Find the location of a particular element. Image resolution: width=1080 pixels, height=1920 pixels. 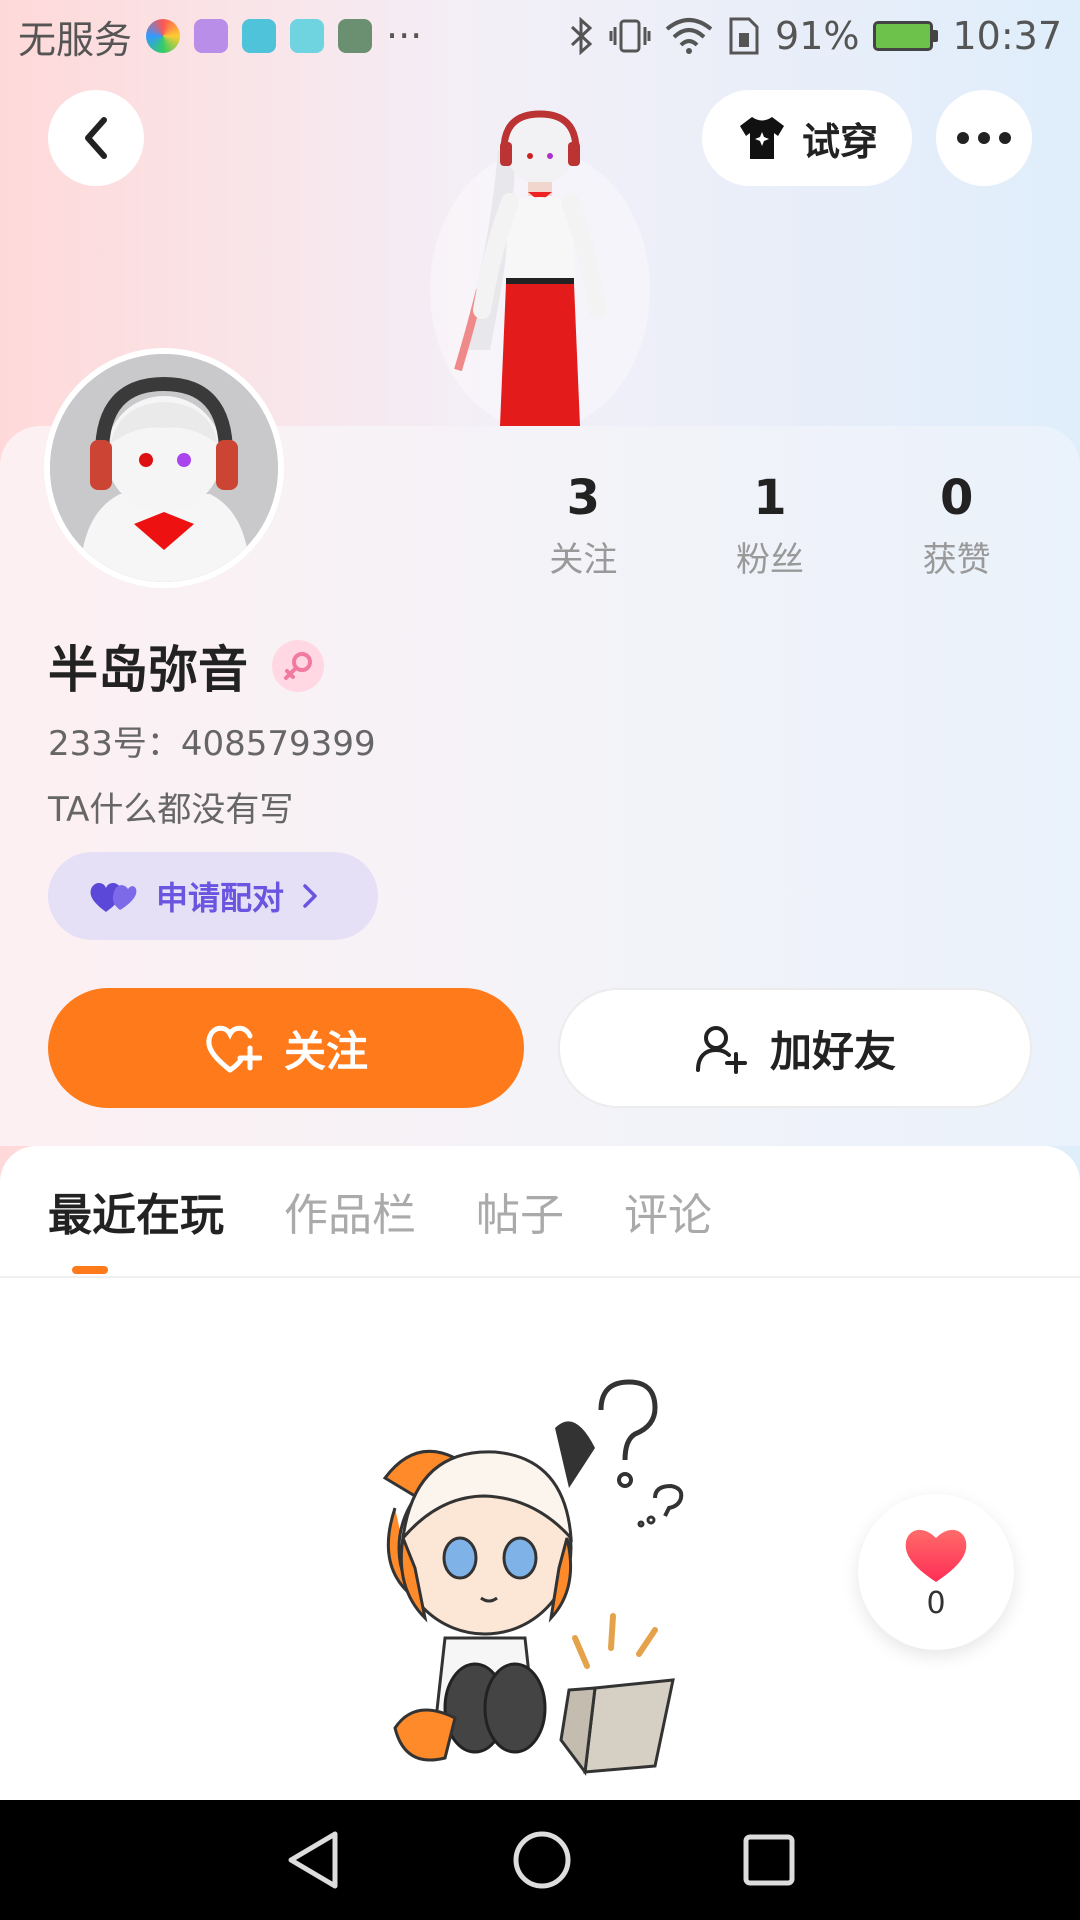

shield-notification-icon is located at coordinates (259, 36).